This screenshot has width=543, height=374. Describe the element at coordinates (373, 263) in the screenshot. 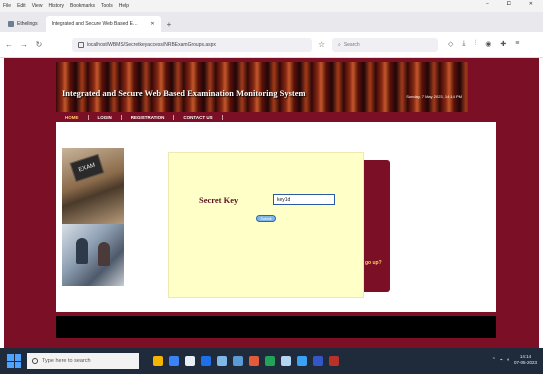

I see `side-panel-text: go up?` at that location.